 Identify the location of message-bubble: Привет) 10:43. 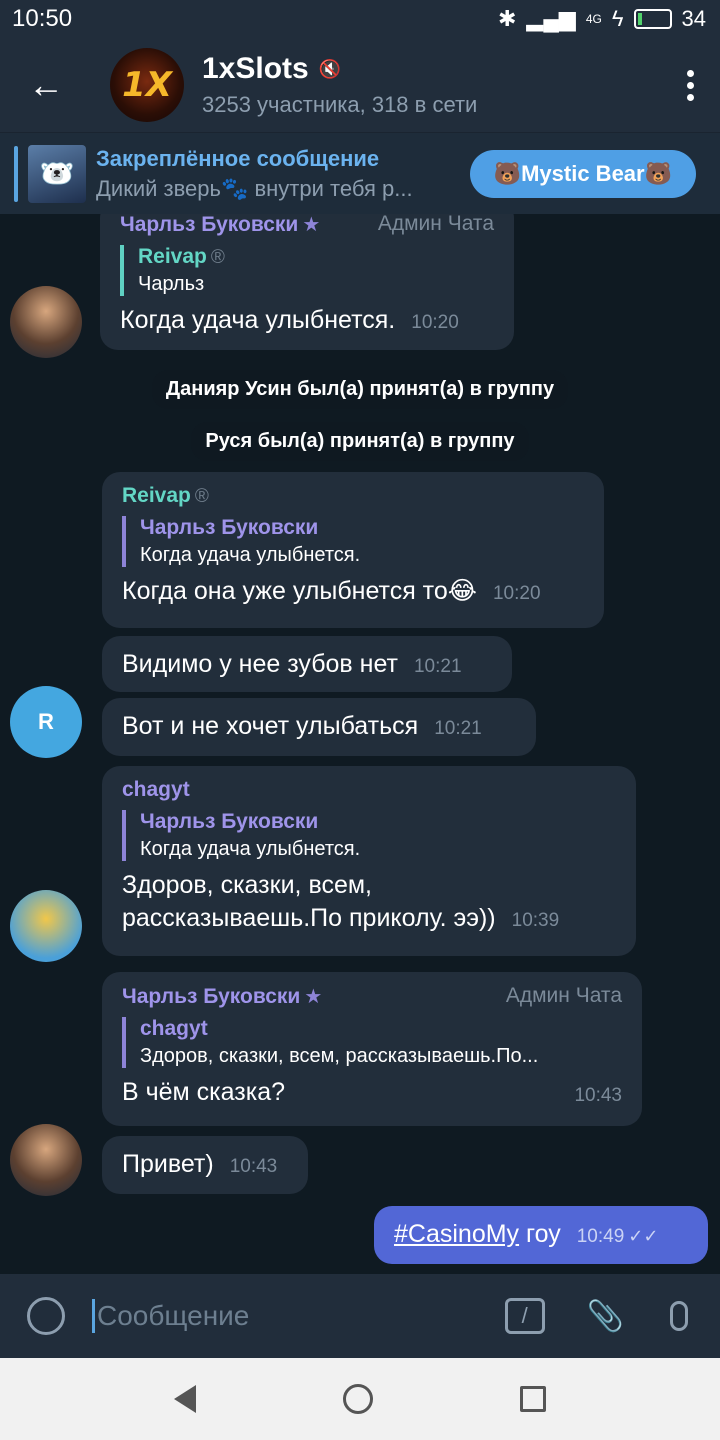
(205, 1165).